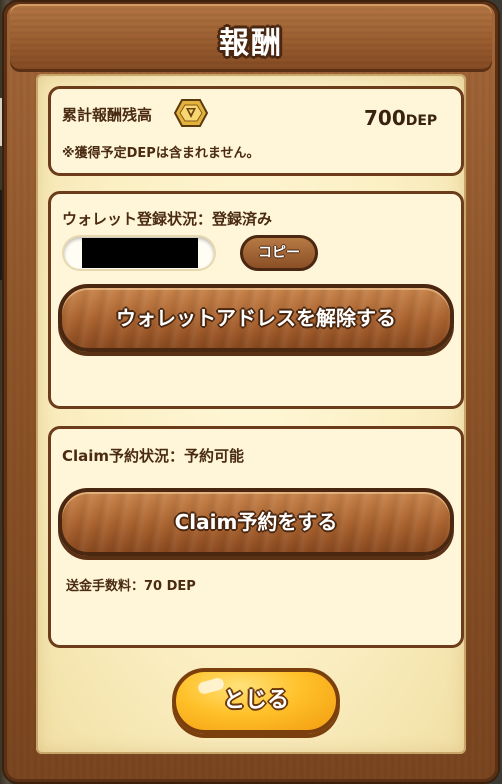  Describe the element at coordinates (107, 115) in the screenshot. I see `reward-balance-label: 累計報酬残高` at that location.